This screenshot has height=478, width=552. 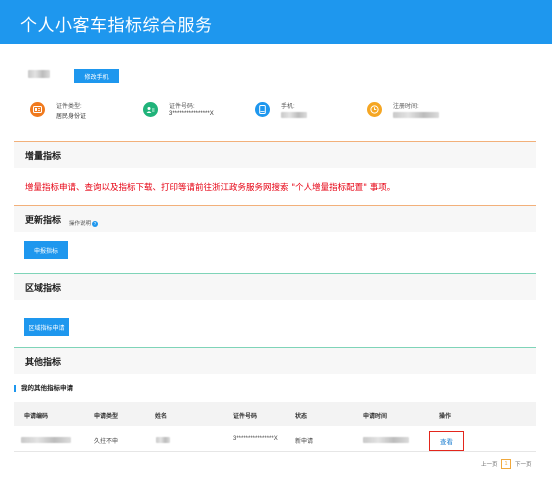 I want to click on section-regional: 区域指标, so click(x=275, y=287).